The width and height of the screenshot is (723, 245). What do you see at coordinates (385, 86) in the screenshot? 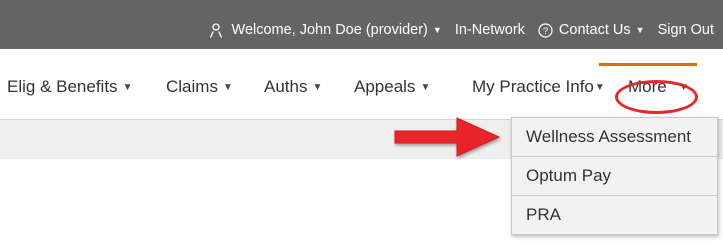
I see `nav-item-label: Appeals` at bounding box center [385, 86].